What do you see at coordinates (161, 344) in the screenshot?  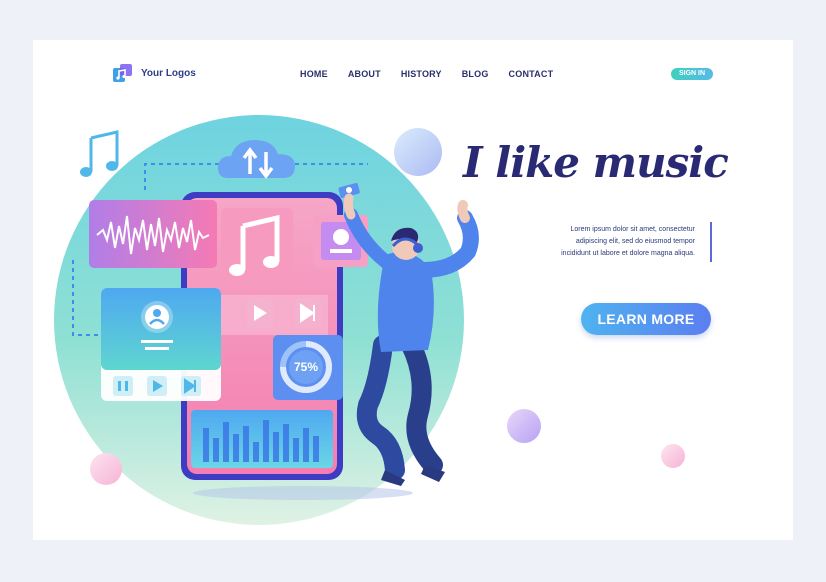 I see `player-card` at bounding box center [161, 344].